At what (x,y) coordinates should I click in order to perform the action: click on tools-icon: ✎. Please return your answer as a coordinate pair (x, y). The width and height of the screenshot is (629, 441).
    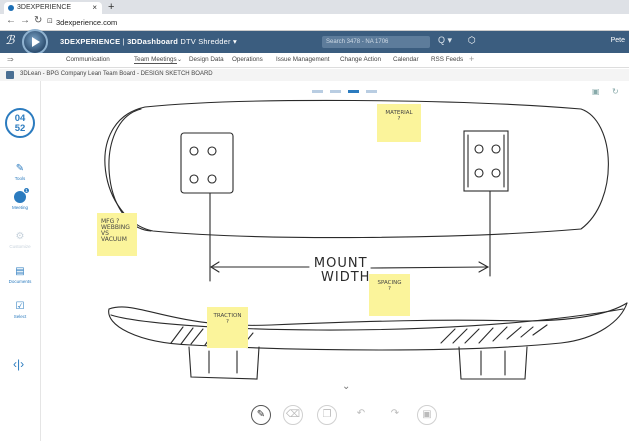
    Looking at the image, I should click on (20, 168).